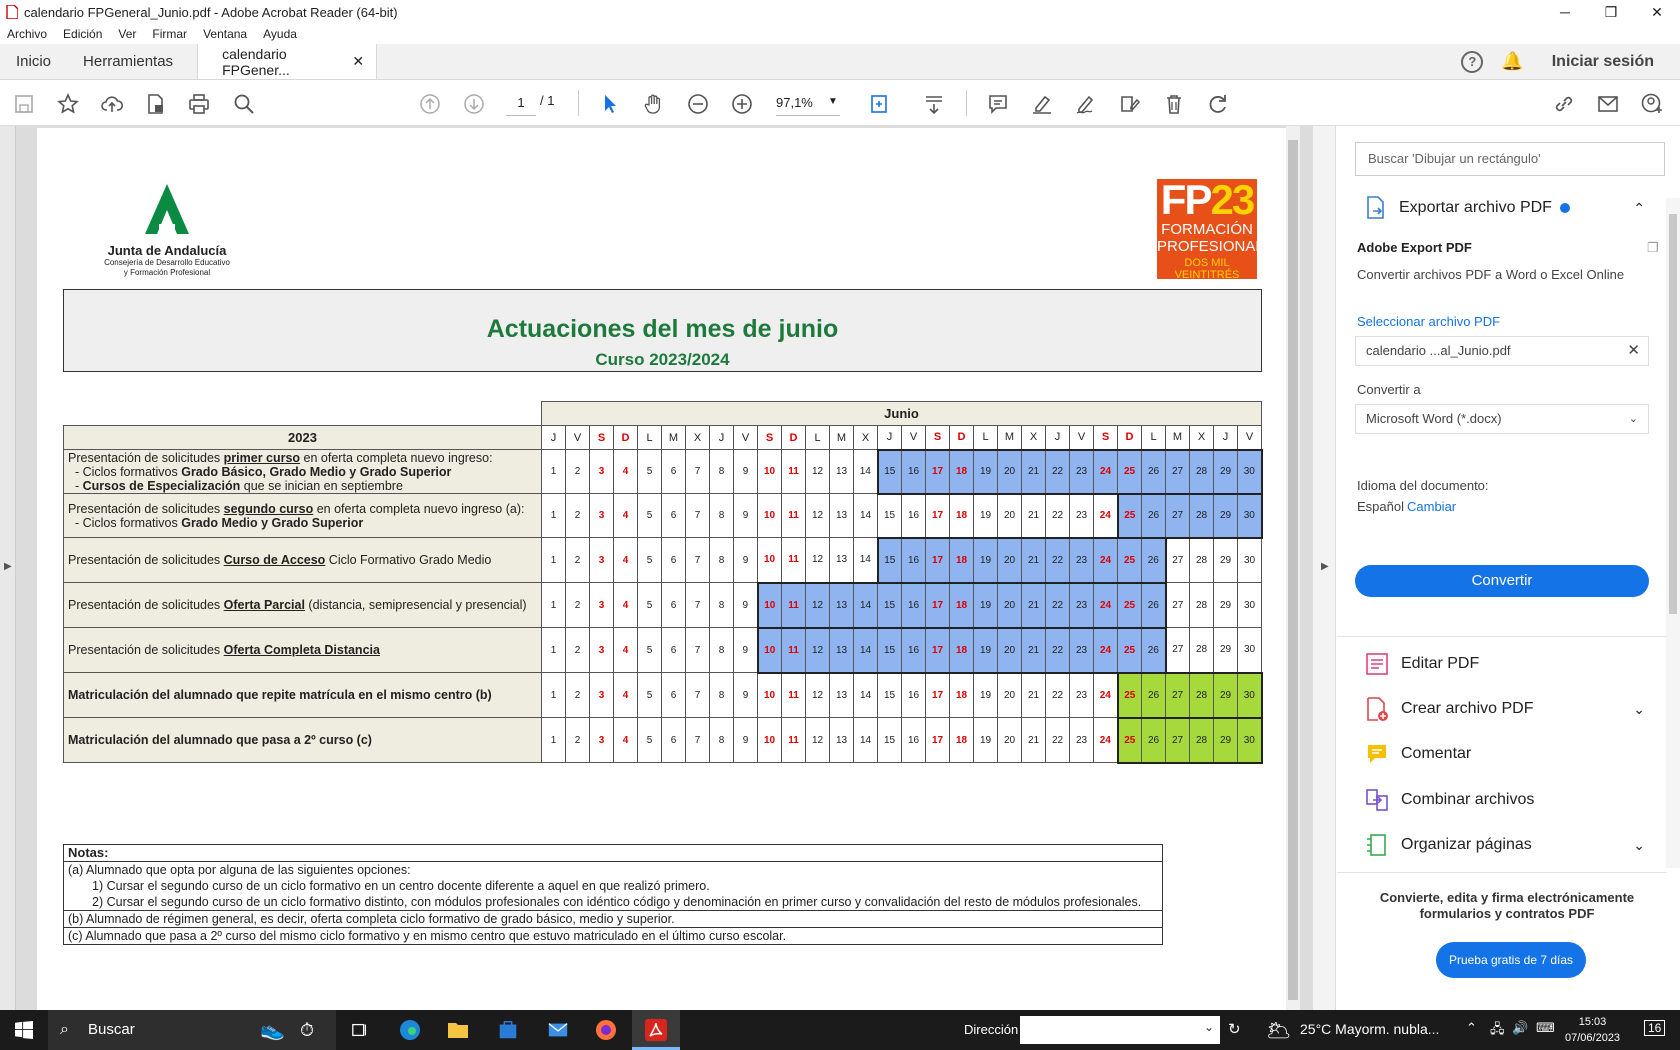  I want to click on change-lang-link: Cambiar, so click(1431, 506).